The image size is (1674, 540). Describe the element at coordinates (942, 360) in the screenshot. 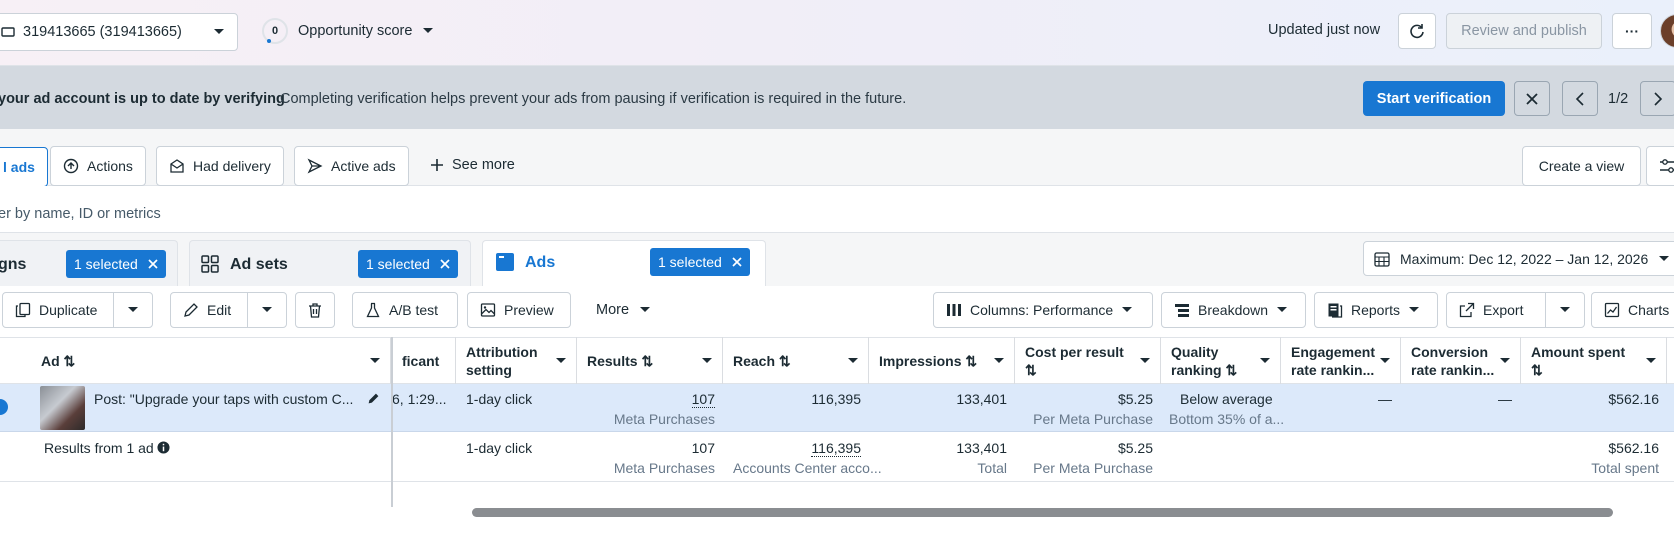

I see `col-header-impressions: Impressions ⇅` at that location.